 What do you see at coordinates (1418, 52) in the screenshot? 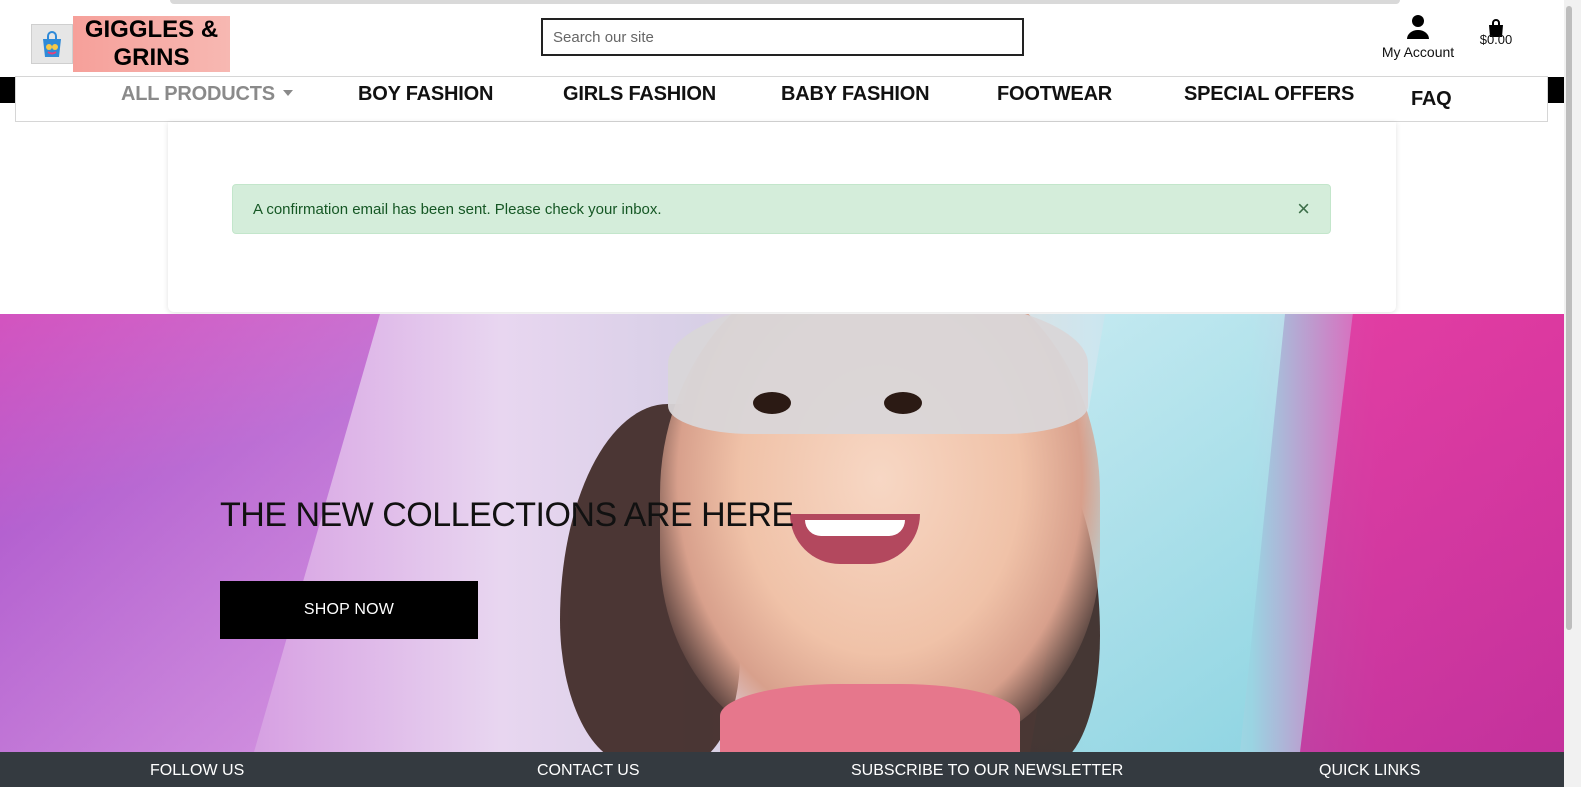
I see `my-account-label: My Account` at bounding box center [1418, 52].